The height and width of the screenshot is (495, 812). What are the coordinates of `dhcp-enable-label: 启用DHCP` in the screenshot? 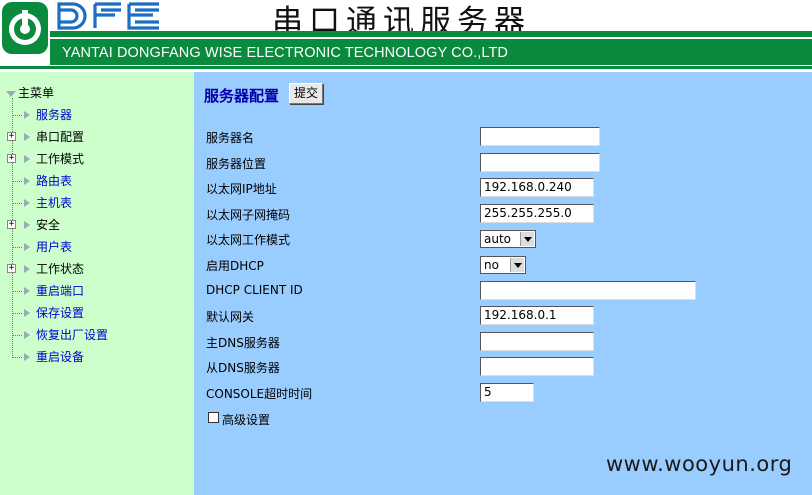 It's located at (235, 266).